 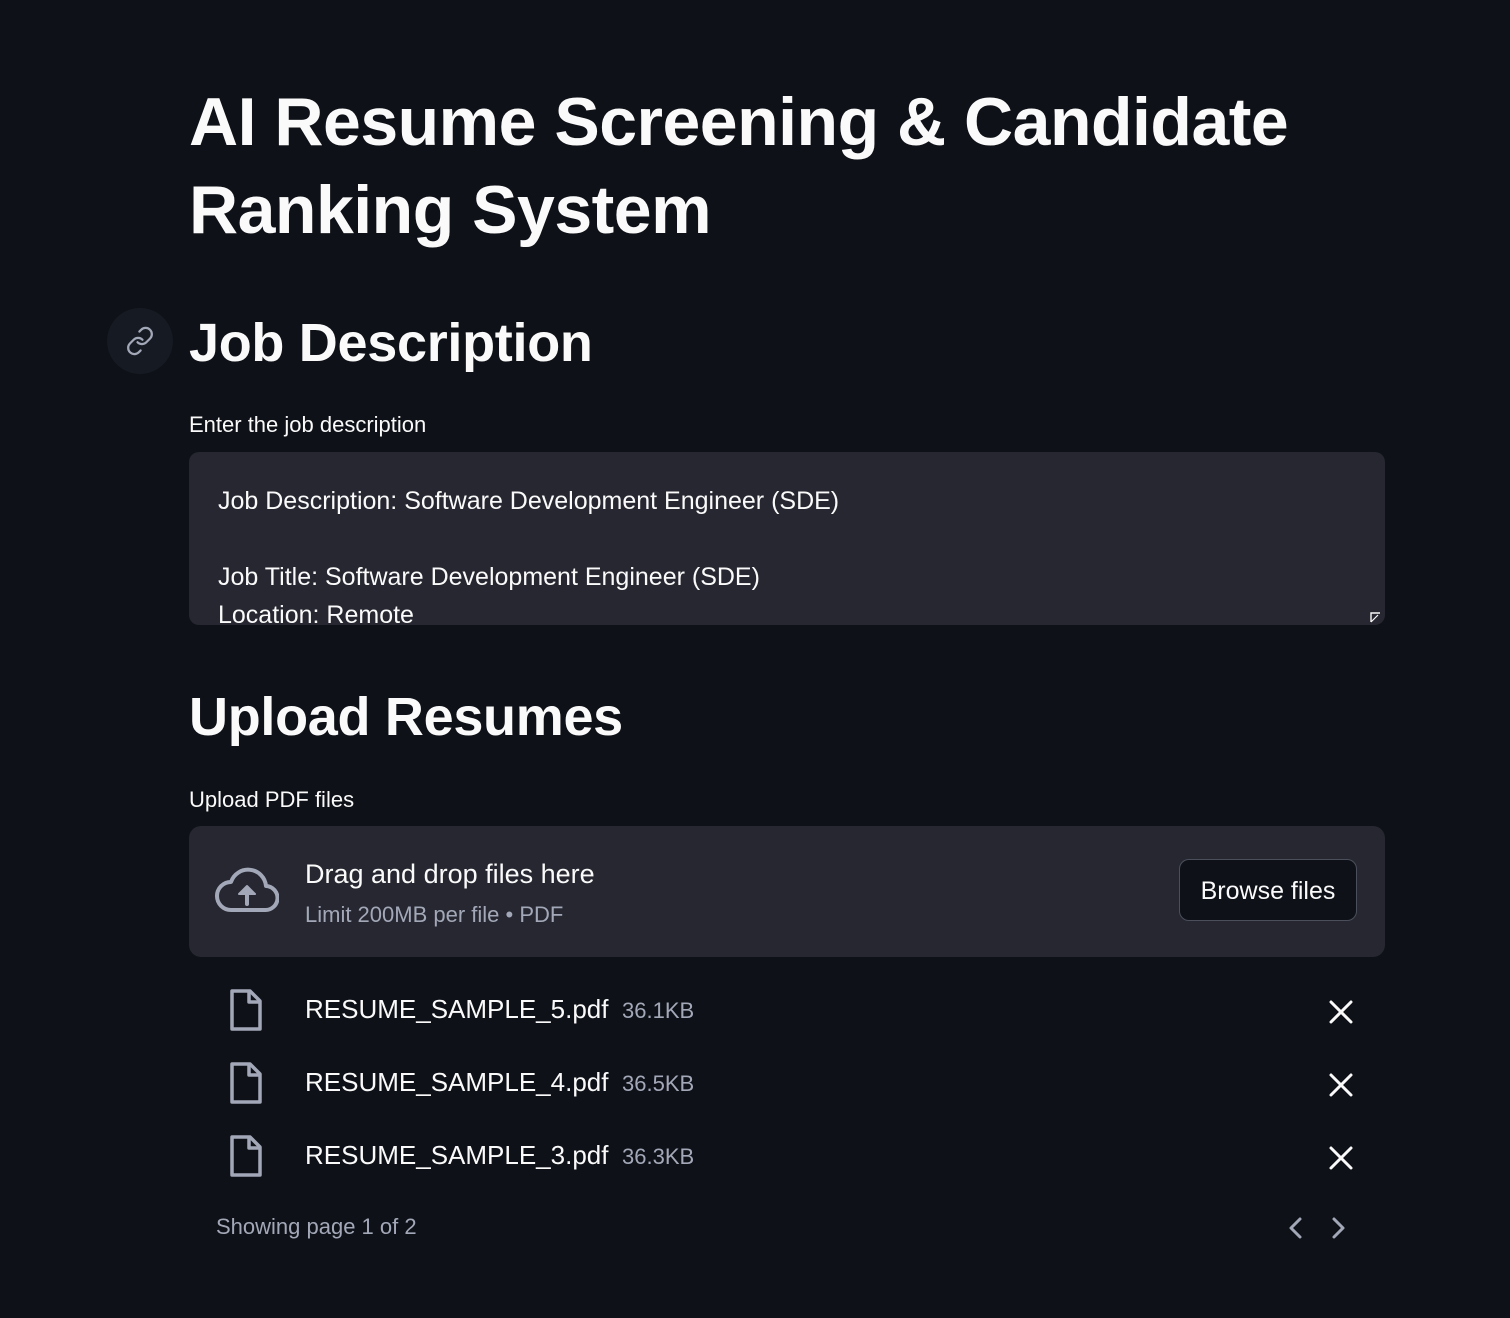 I want to click on cloud-upload-icon, so click(x=247, y=889).